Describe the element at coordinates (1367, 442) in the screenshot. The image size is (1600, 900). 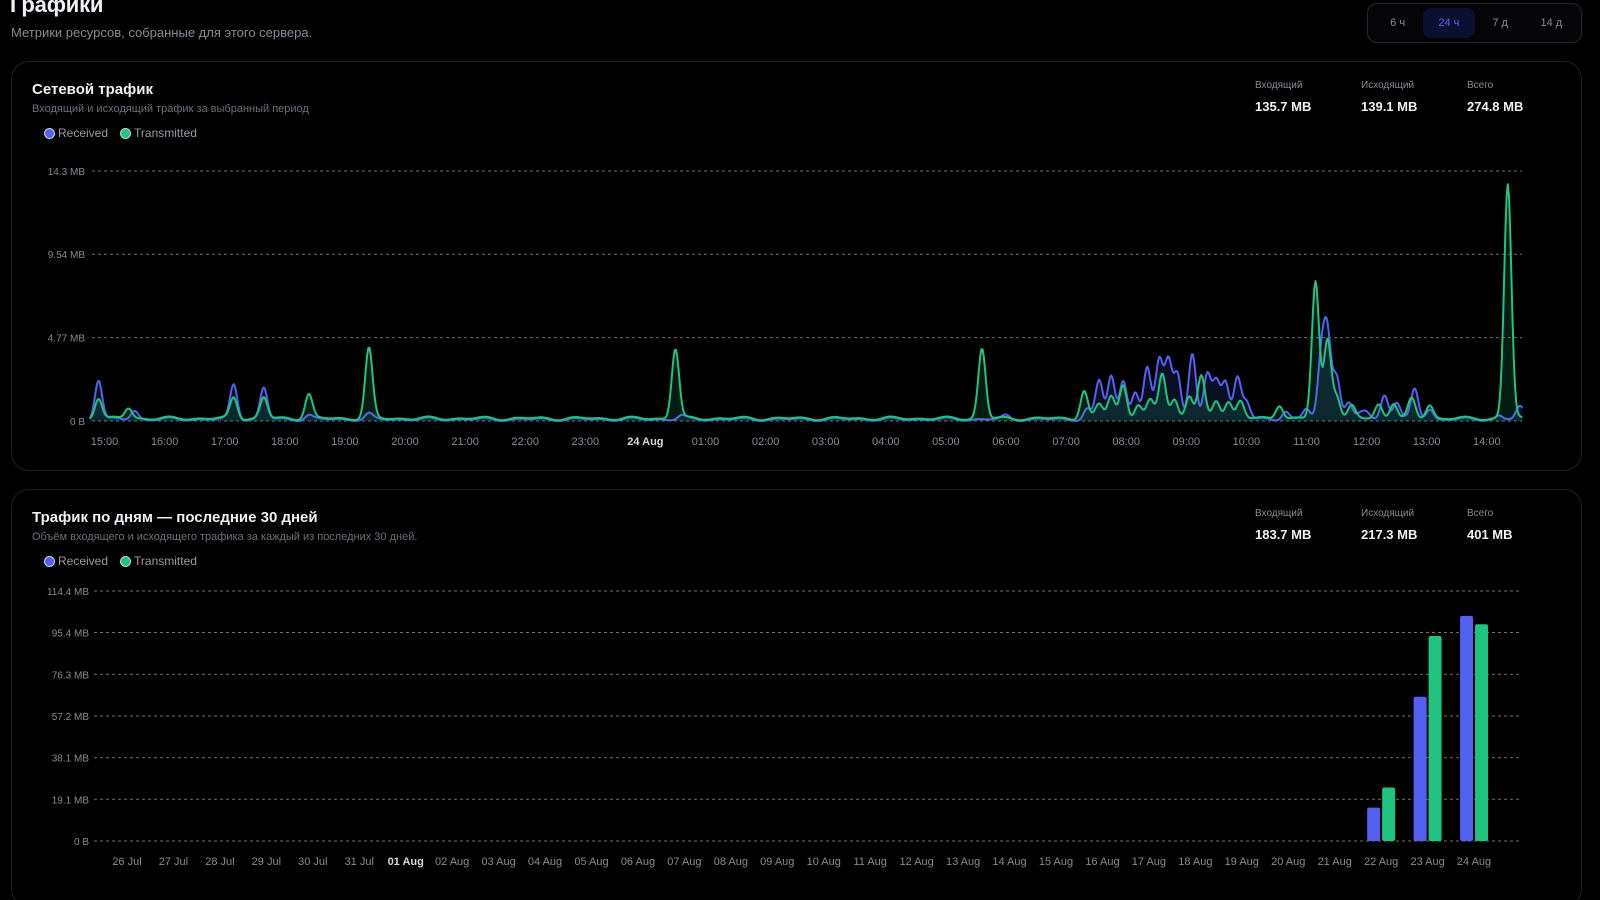
I see `x-tick-label: 12:00` at that location.